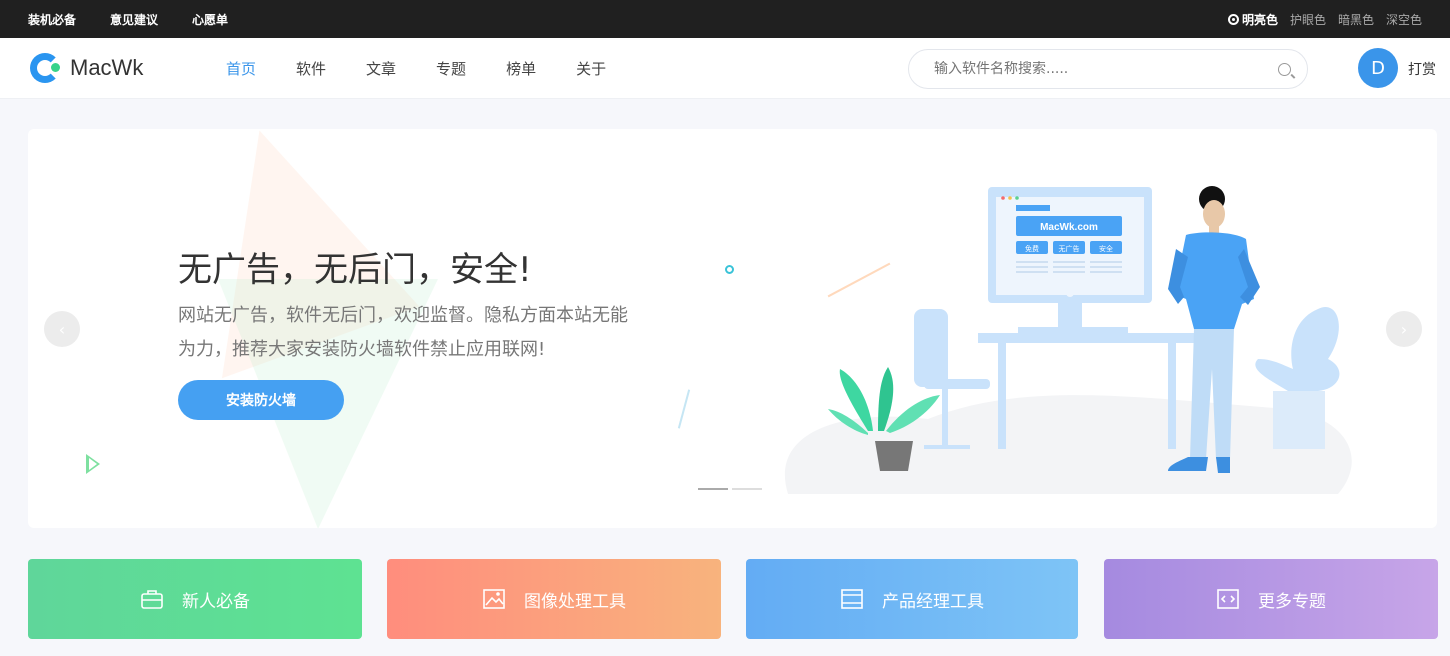 This screenshot has width=1450, height=656. What do you see at coordinates (216, 601) in the screenshot?
I see `category-label: 新人必备` at bounding box center [216, 601].